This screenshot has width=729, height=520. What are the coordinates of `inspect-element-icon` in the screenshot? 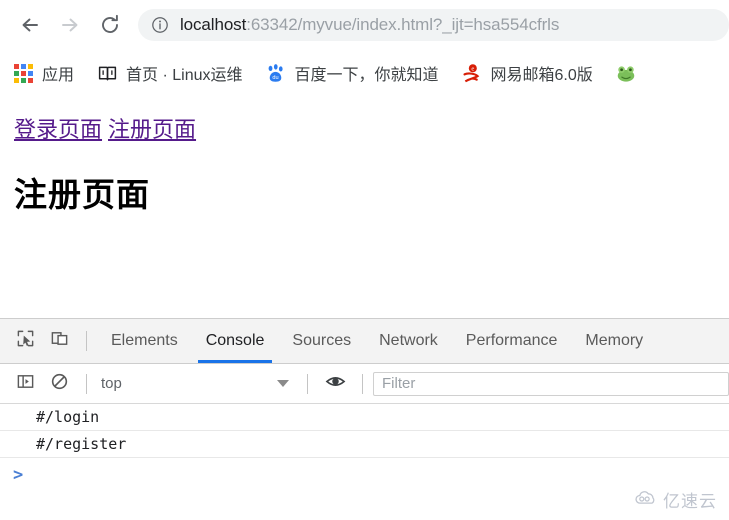 It's located at (25, 341).